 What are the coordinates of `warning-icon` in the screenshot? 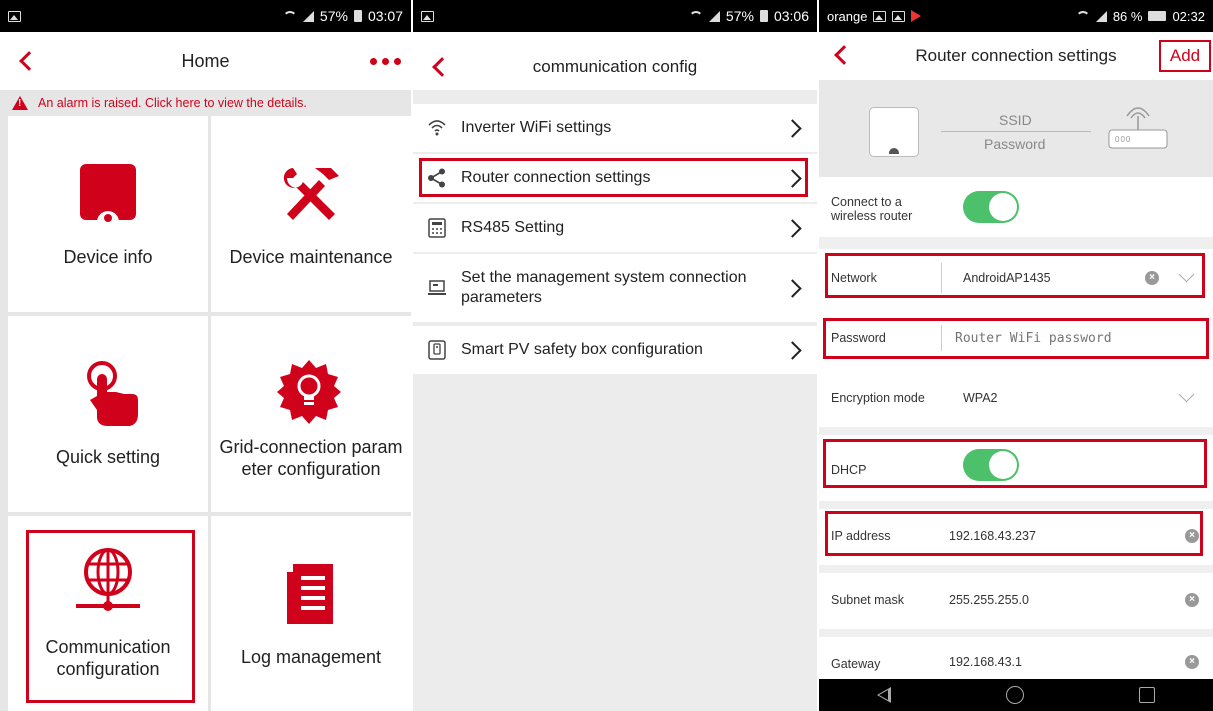 It's located at (20, 103).